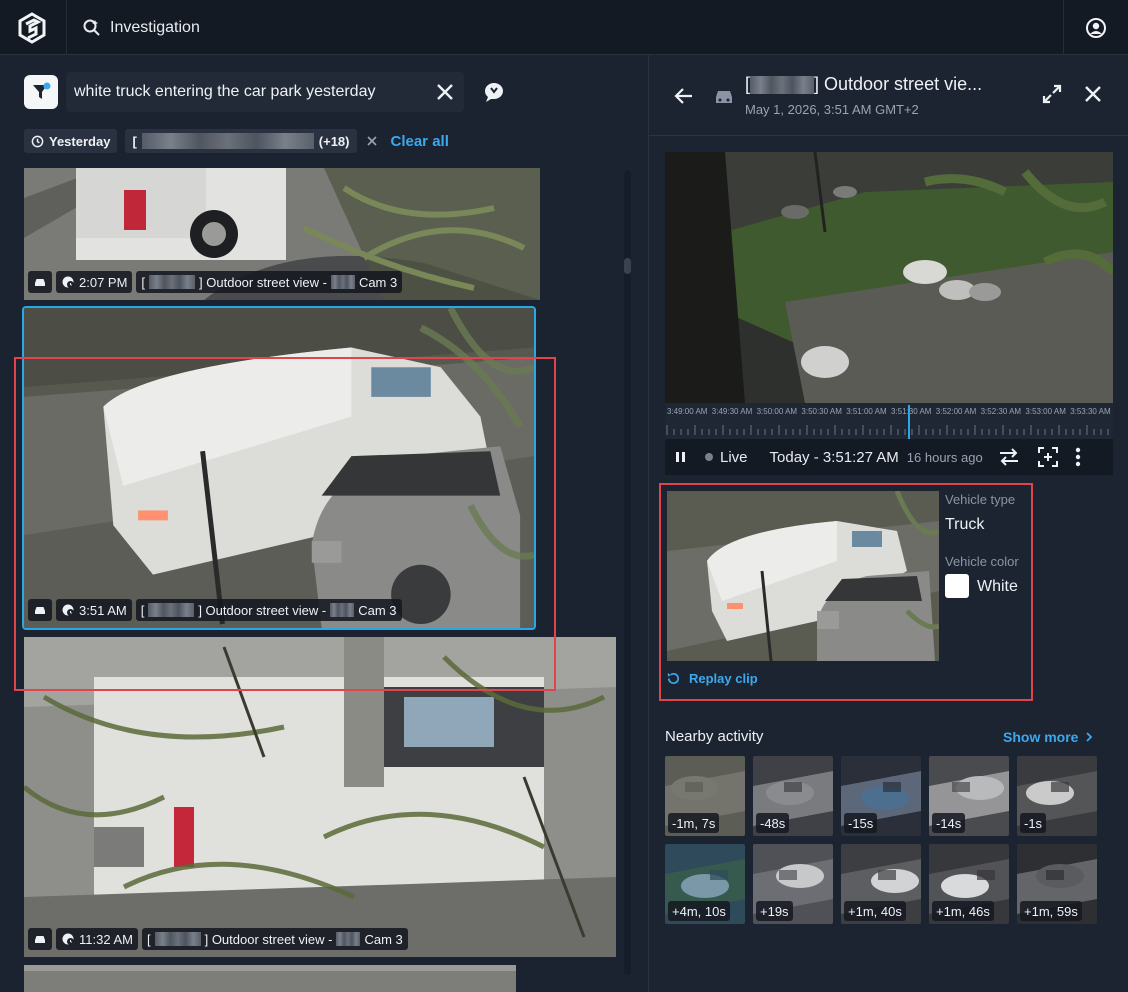  Describe the element at coordinates (1052, 94) in the screenshot. I see `expand-icon` at that location.